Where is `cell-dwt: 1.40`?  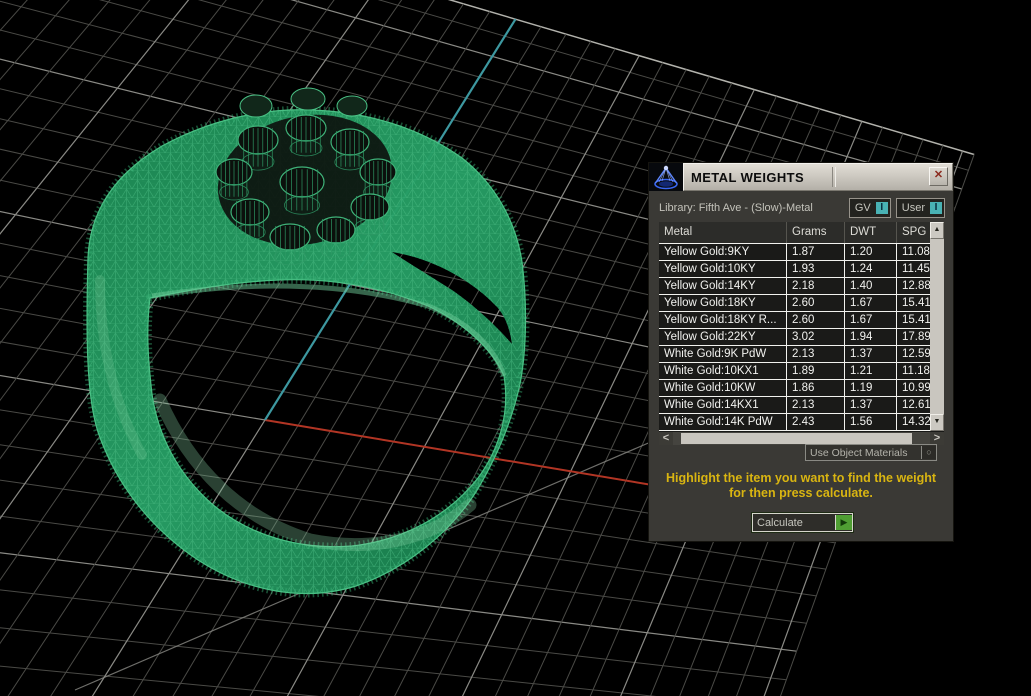
cell-dwt: 1.40 is located at coordinates (871, 286).